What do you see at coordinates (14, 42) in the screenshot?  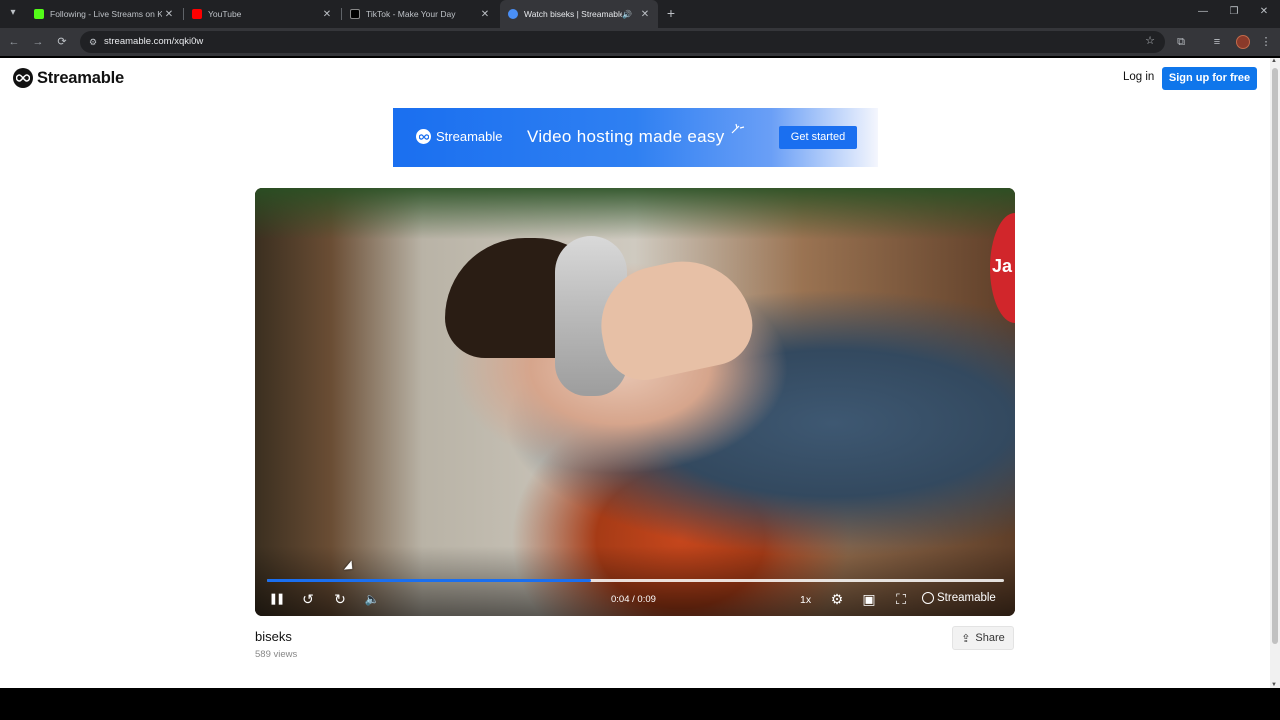 I see `back-arrow-icon: ←` at bounding box center [14, 42].